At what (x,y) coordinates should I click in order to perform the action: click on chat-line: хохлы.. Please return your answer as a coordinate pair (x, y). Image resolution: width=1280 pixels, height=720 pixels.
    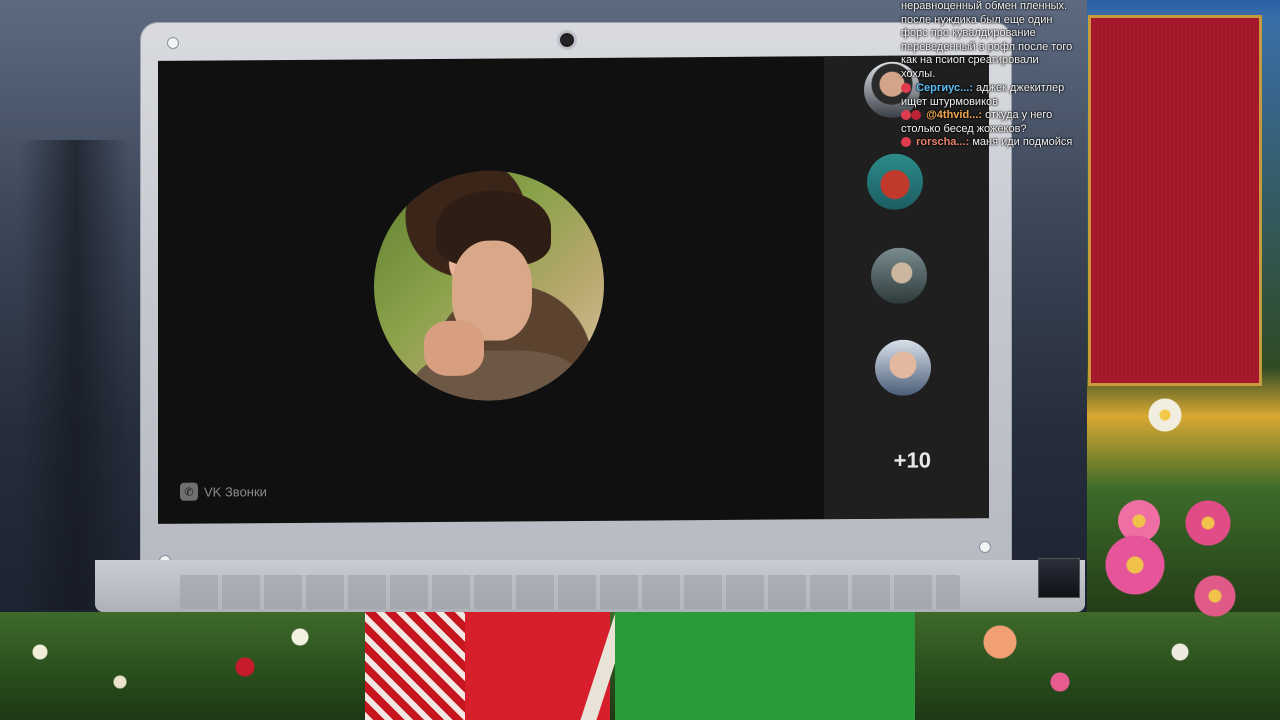
    Looking at the image, I should click on (918, 73).